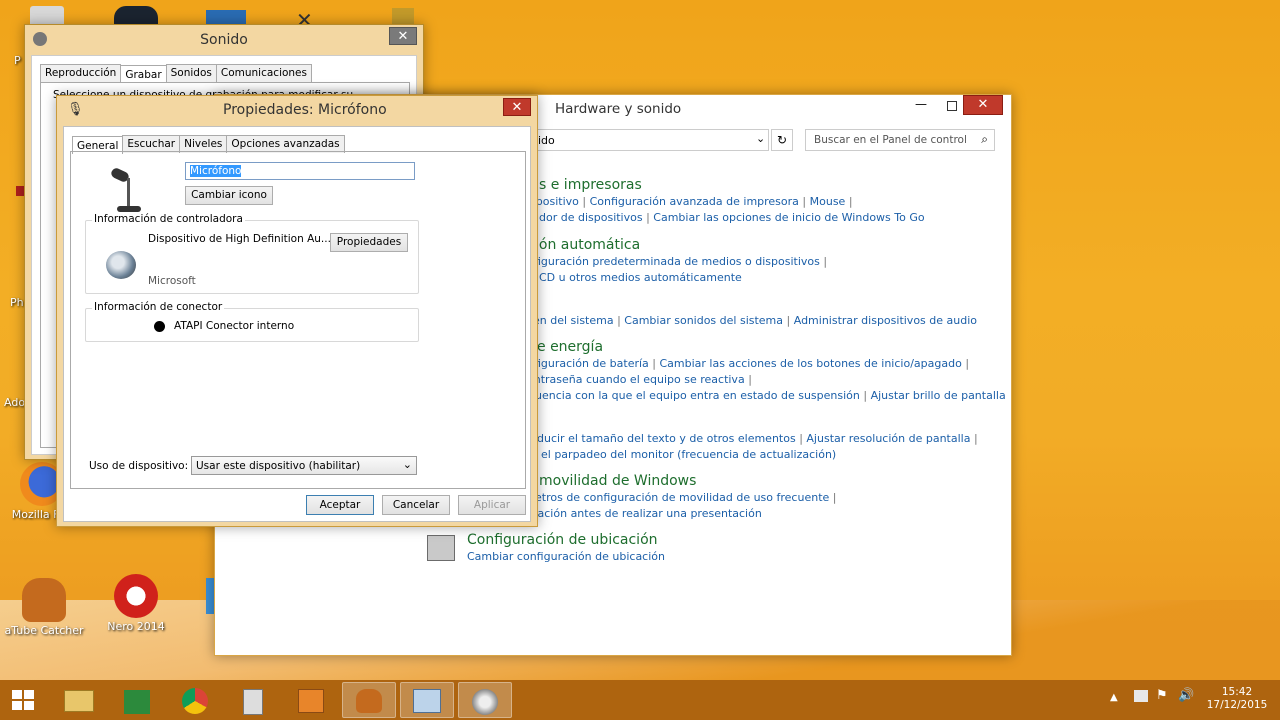 The height and width of the screenshot is (720, 1280). Describe the element at coordinates (158, 307) in the screenshot. I see `connector-group-title: Información de conector` at that location.